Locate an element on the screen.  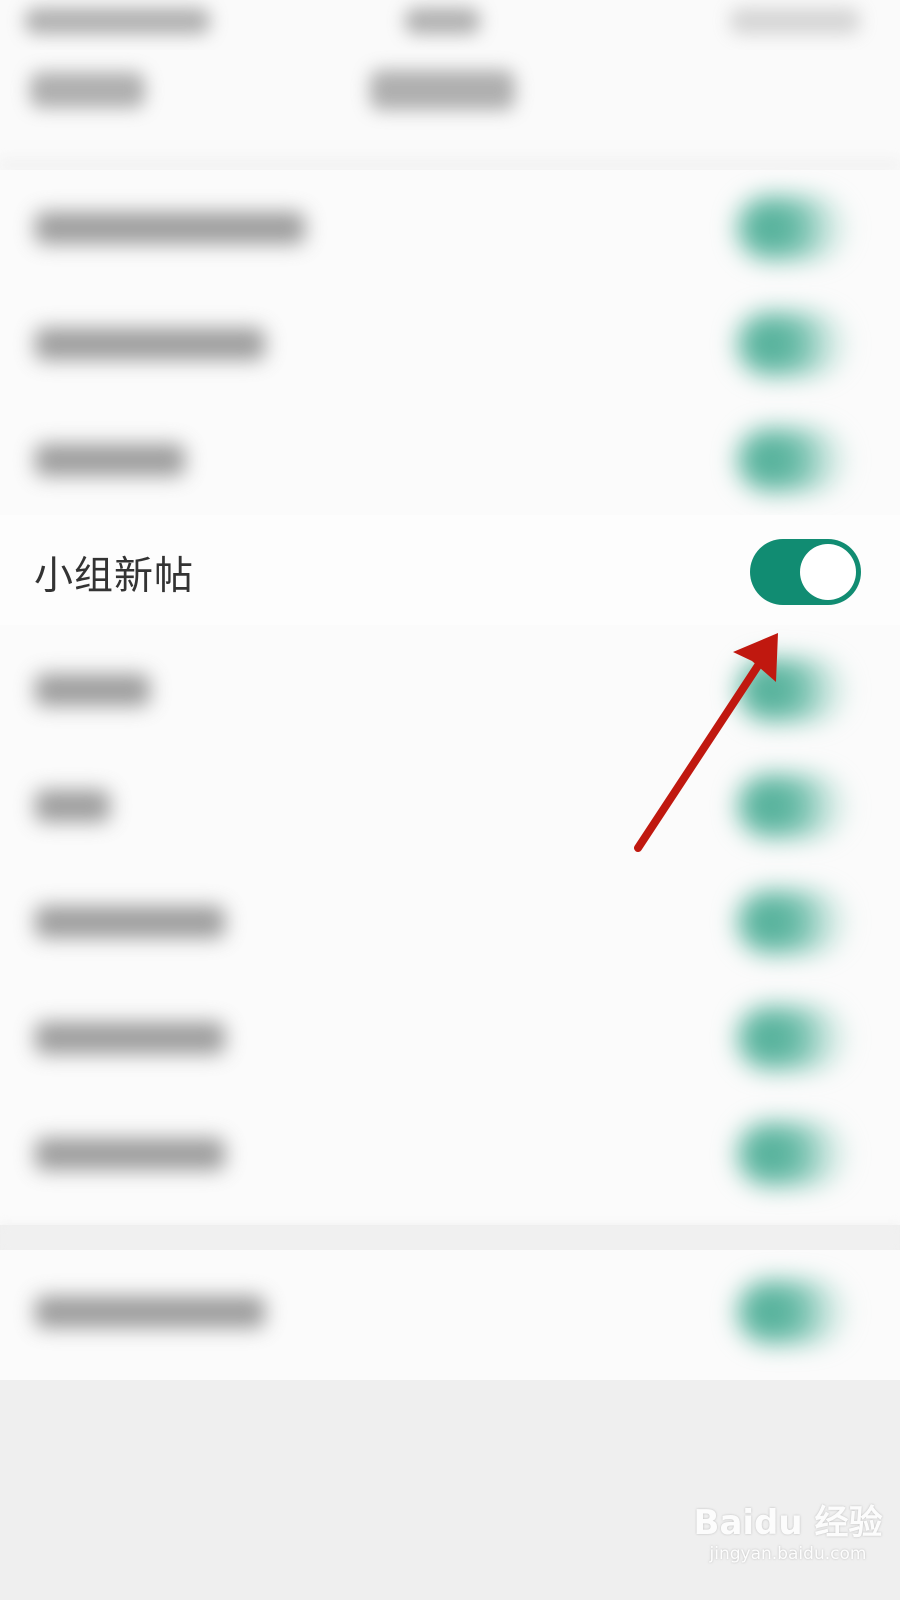
section-separator is located at coordinates (450, 1239).